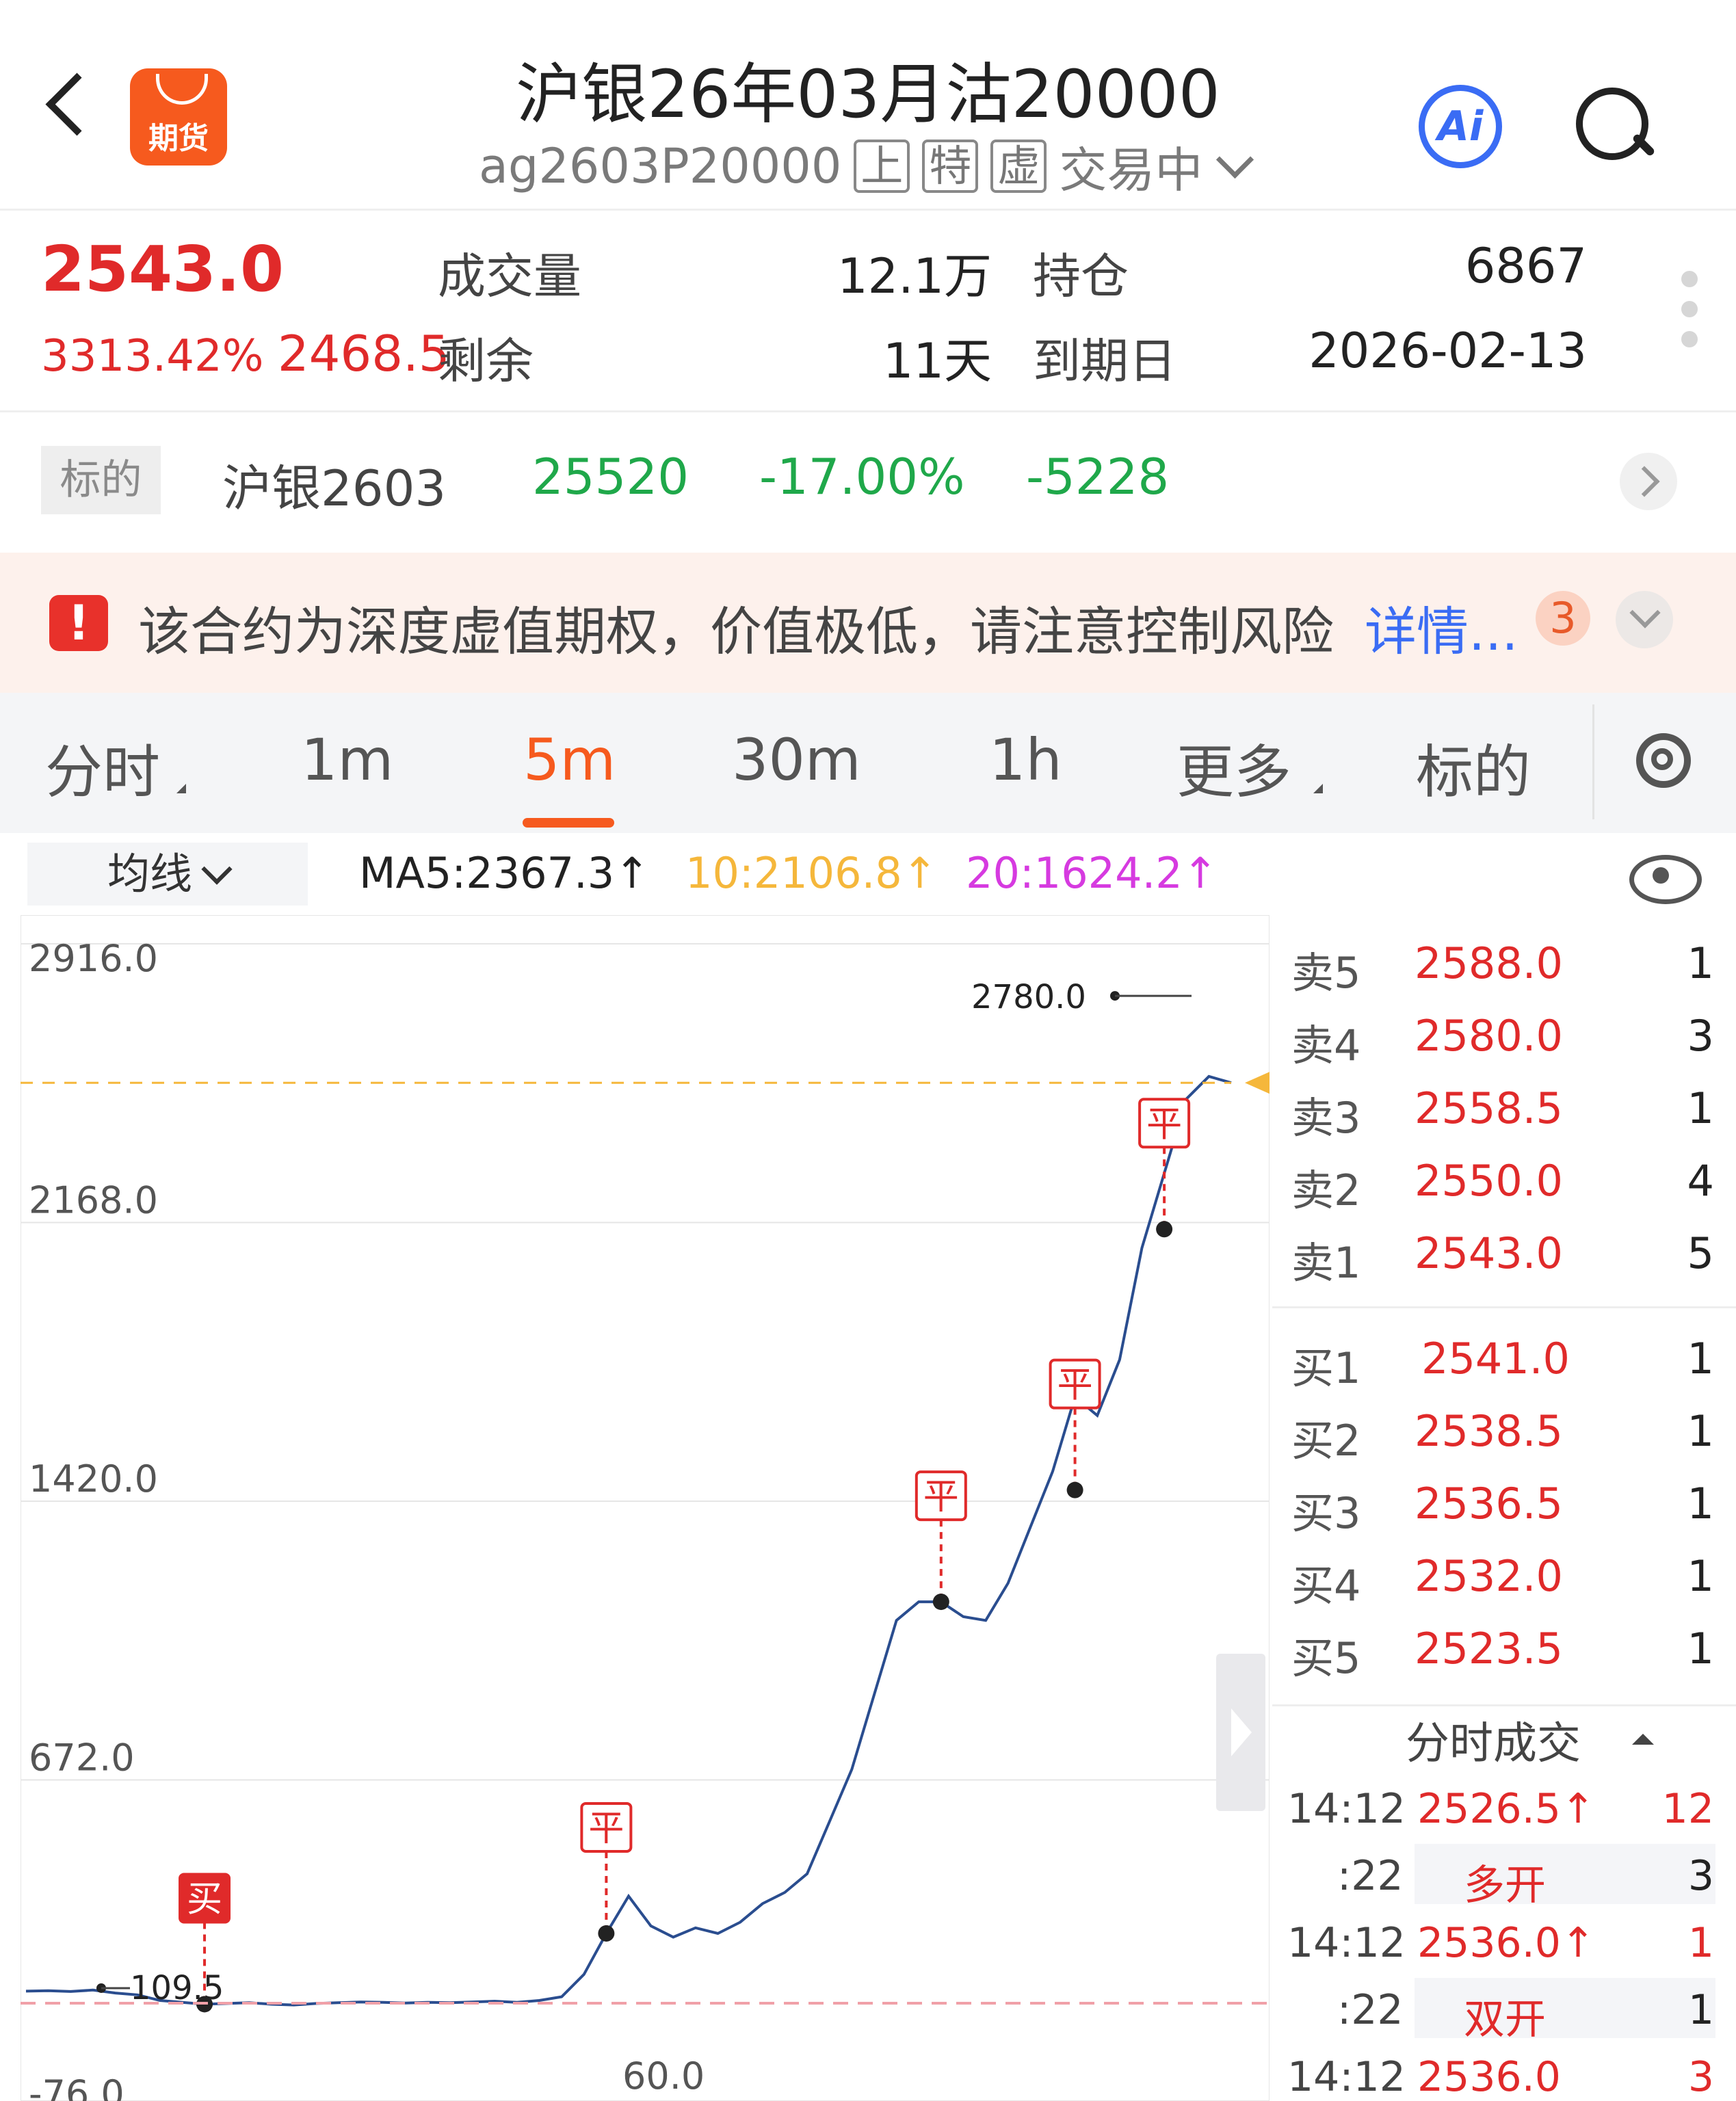 Image resolution: width=1736 pixels, height=2101 pixels. What do you see at coordinates (1489, 1649) in the screenshot?
I see `bid-price: 2523.5` at bounding box center [1489, 1649].